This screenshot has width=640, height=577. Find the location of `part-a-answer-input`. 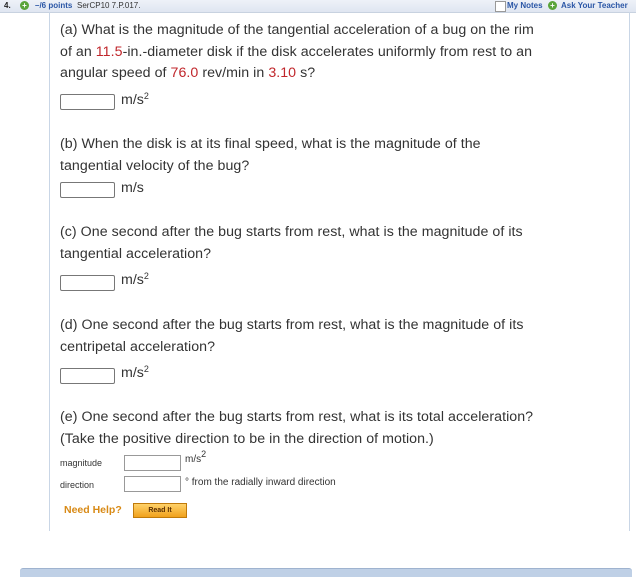

part-a-answer-input is located at coordinates (87, 102).